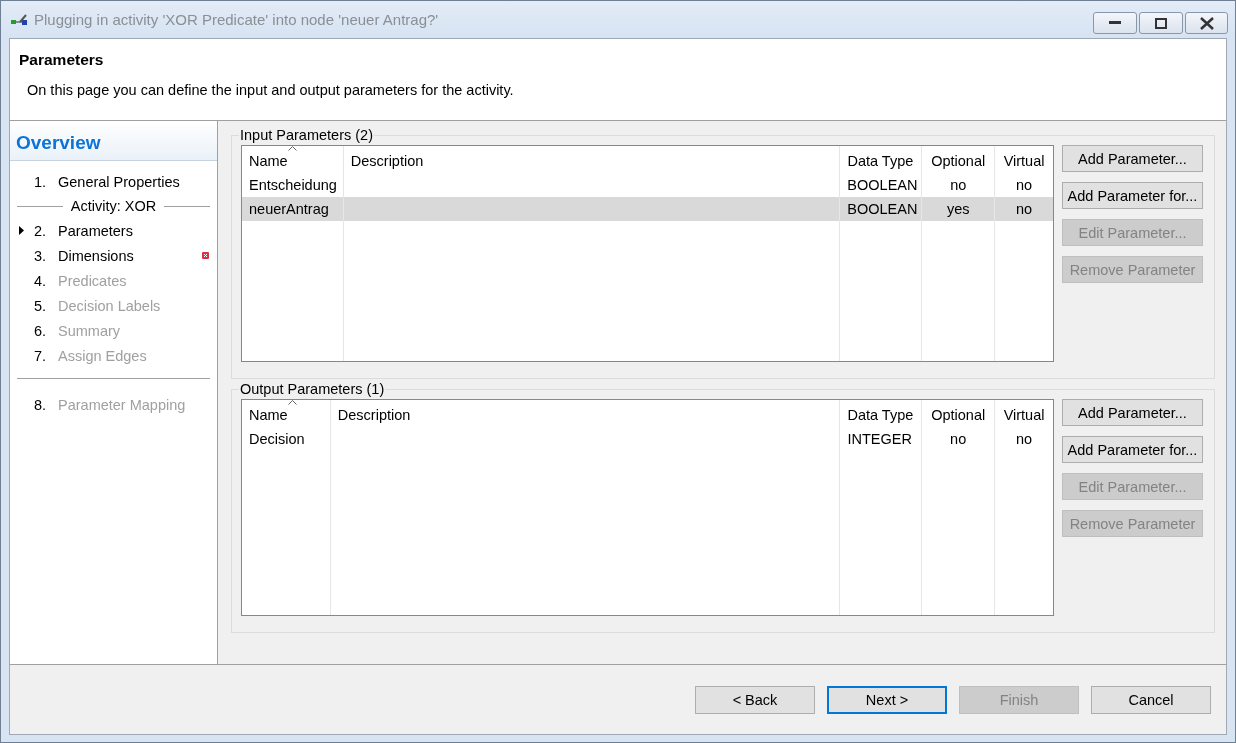  Describe the element at coordinates (95, 230) in the screenshot. I see `step-link: Parameters` at that location.